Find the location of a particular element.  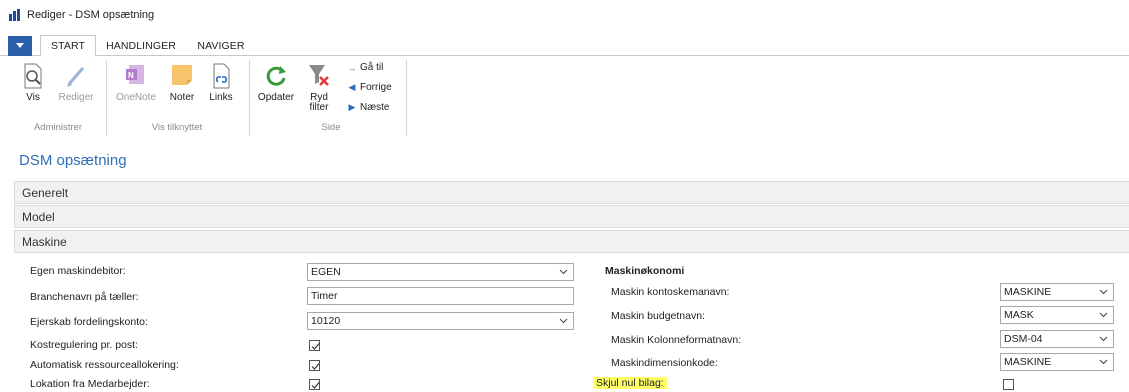

ejerskab-label: Ejerskab fordelingskonto: is located at coordinates (89, 322).